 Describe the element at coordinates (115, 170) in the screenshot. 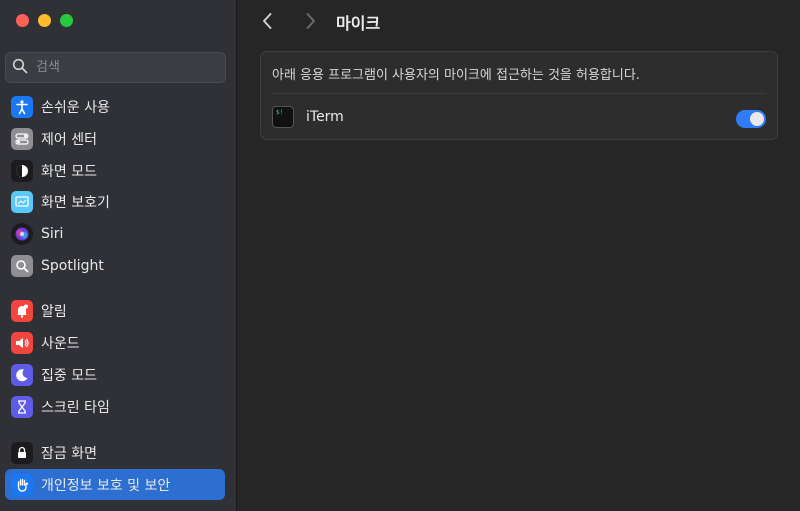

I see `sidebar-item-appearance: 화면 모드` at that location.